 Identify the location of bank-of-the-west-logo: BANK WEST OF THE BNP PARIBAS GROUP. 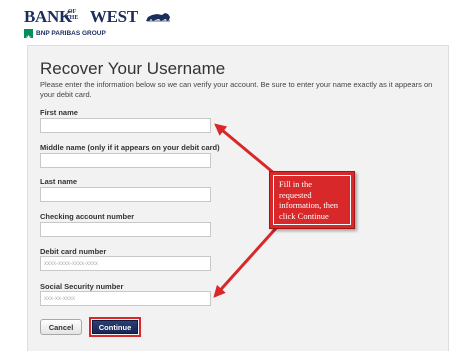
(97, 24).